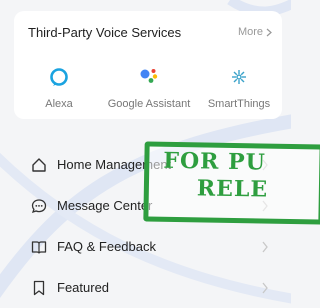 The width and height of the screenshot is (320, 308). What do you see at coordinates (39, 206) in the screenshot?
I see `chat-bubble-icon` at bounding box center [39, 206].